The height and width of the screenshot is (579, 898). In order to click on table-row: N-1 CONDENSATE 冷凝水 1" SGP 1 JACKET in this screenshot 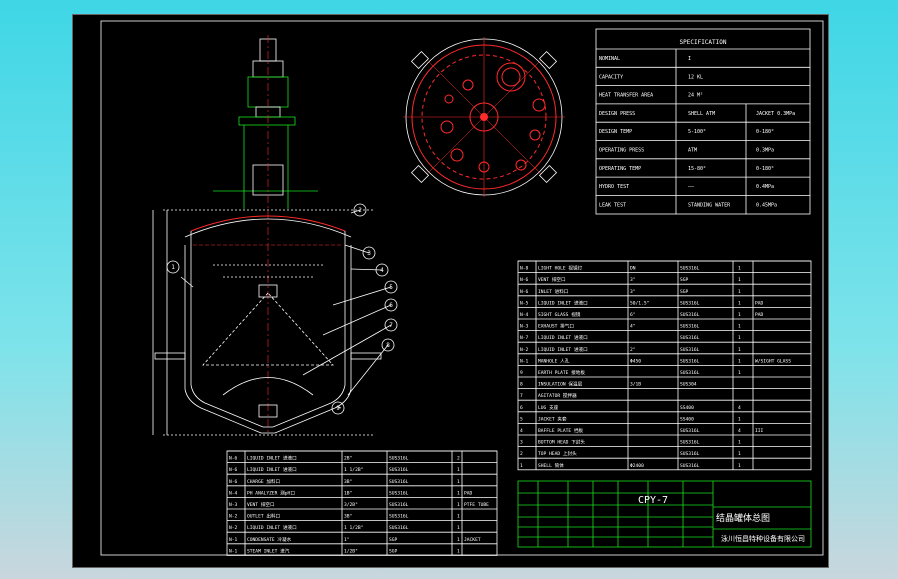, I will do `click(355, 539)`.